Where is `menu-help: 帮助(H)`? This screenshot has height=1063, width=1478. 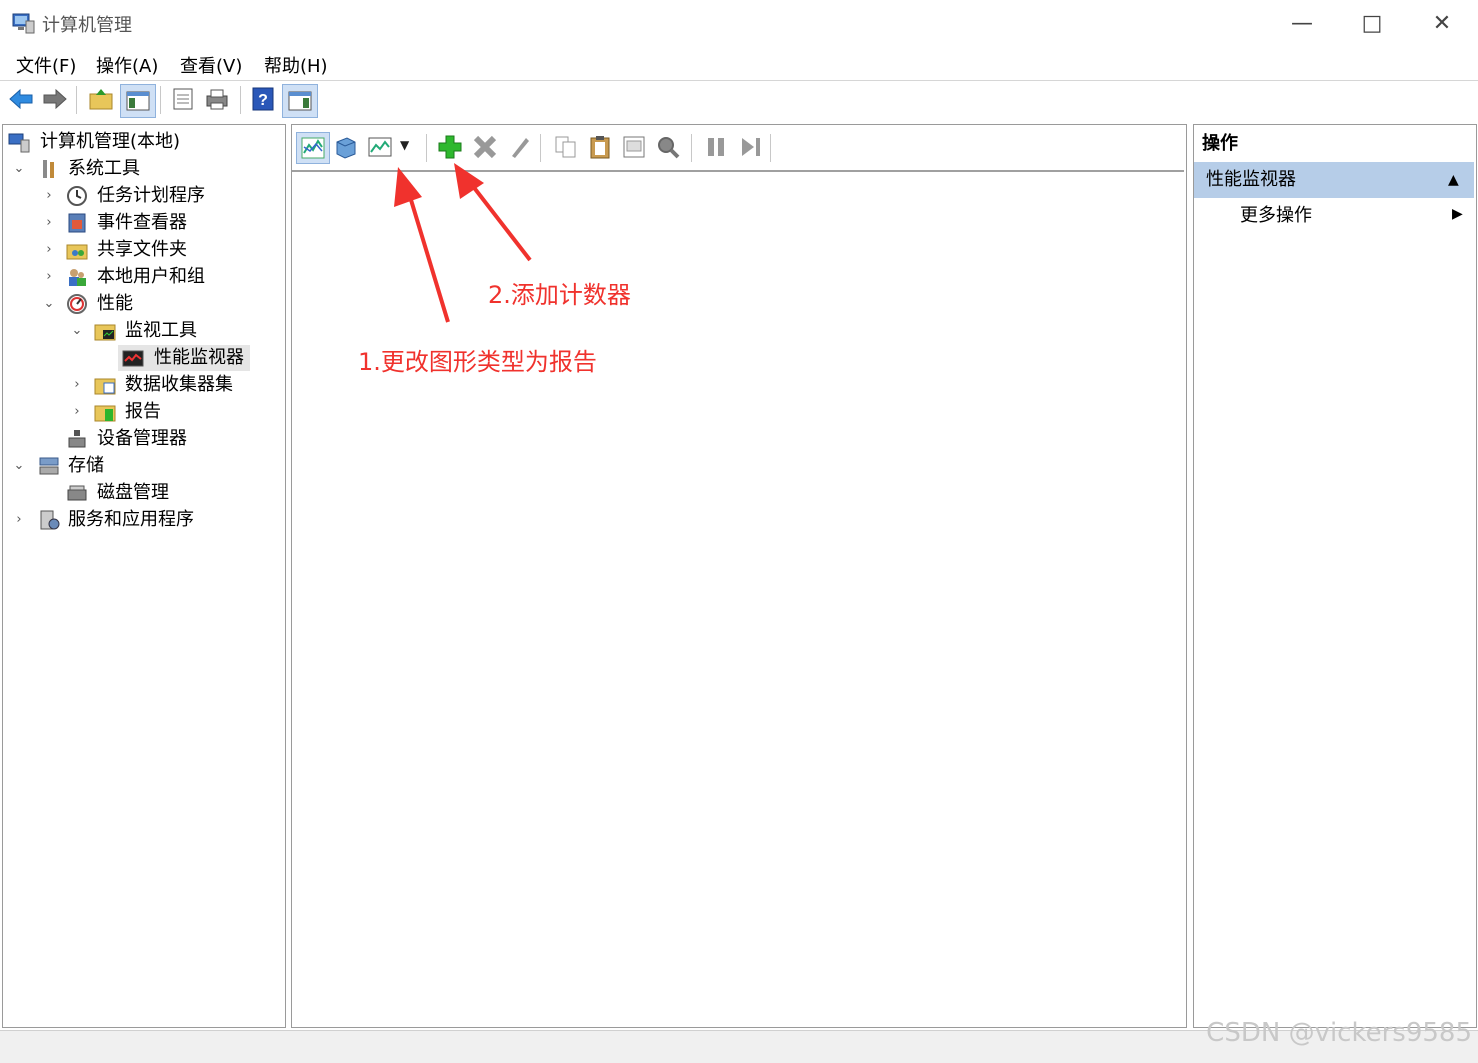 menu-help: 帮助(H) is located at coordinates (296, 65).